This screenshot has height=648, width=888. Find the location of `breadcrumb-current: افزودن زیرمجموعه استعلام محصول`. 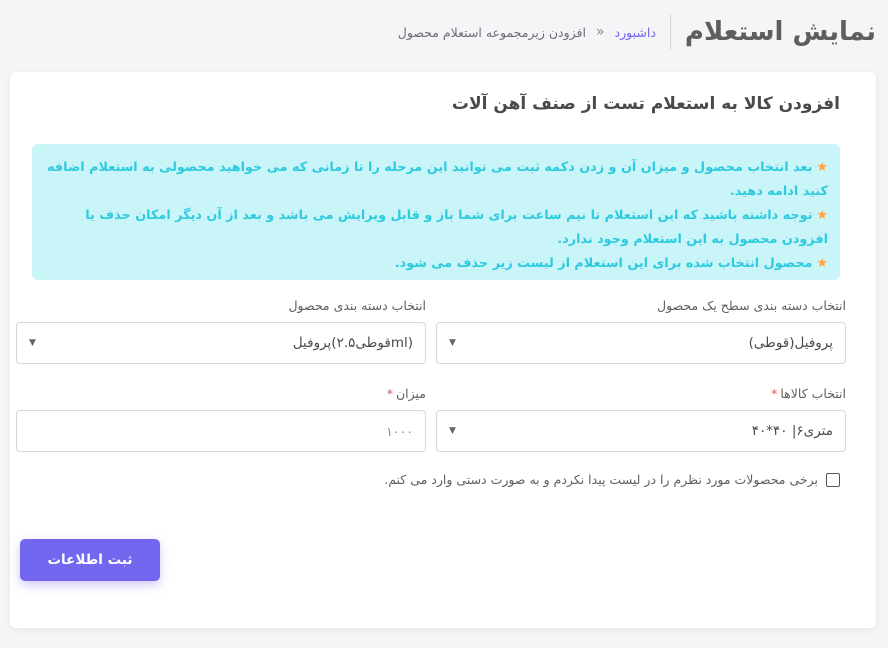

breadcrumb-current: افزودن زیرمجموعه استعلام محصول is located at coordinates (491, 32).